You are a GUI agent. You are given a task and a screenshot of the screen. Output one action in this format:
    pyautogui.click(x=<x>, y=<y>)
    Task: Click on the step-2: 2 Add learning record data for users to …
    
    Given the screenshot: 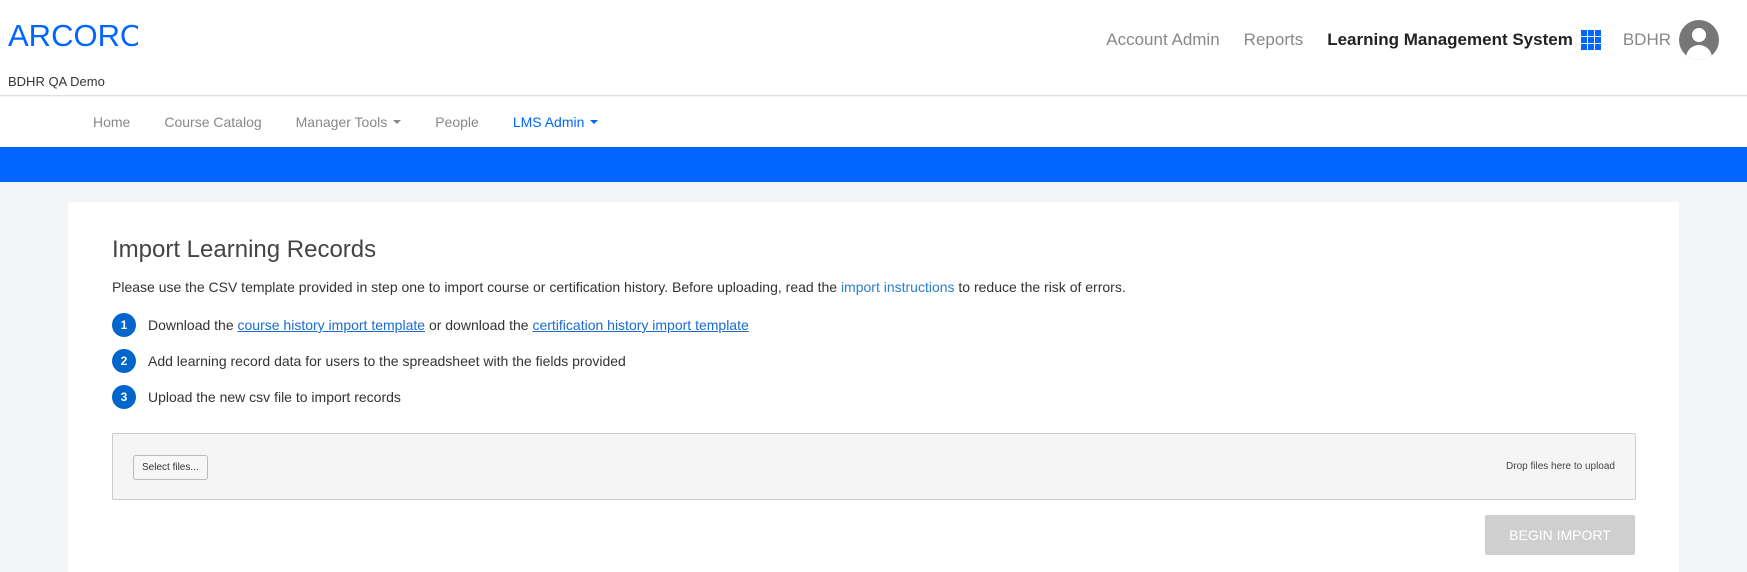 What is the action you would take?
    pyautogui.click(x=369, y=361)
    